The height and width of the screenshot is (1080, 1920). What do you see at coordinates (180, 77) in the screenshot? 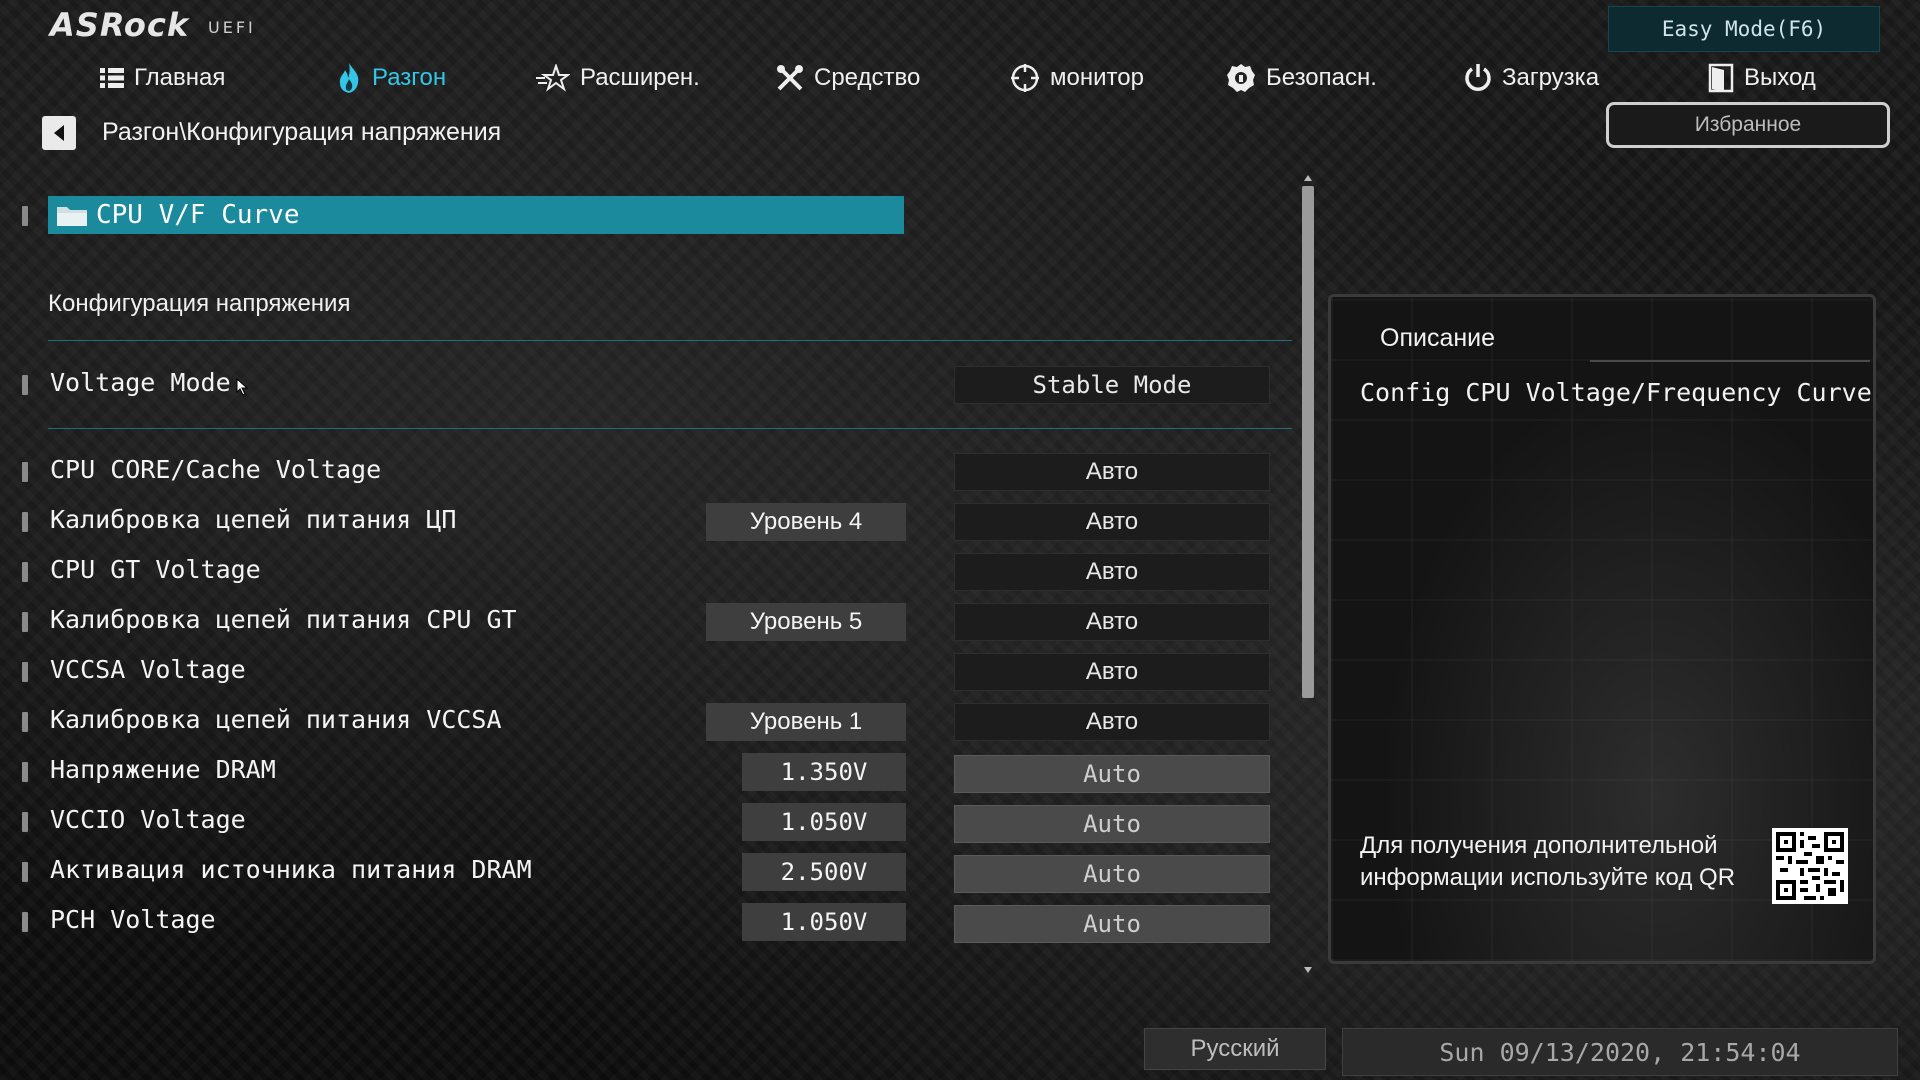
I see `tab-main-label: Главная` at bounding box center [180, 77].